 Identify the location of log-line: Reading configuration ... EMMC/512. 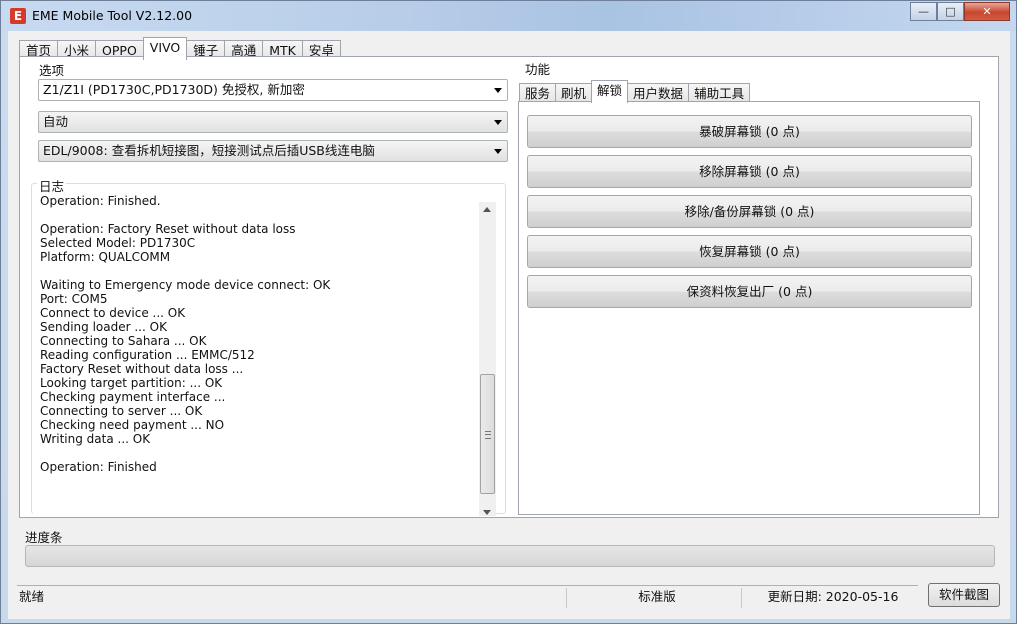
(147, 355).